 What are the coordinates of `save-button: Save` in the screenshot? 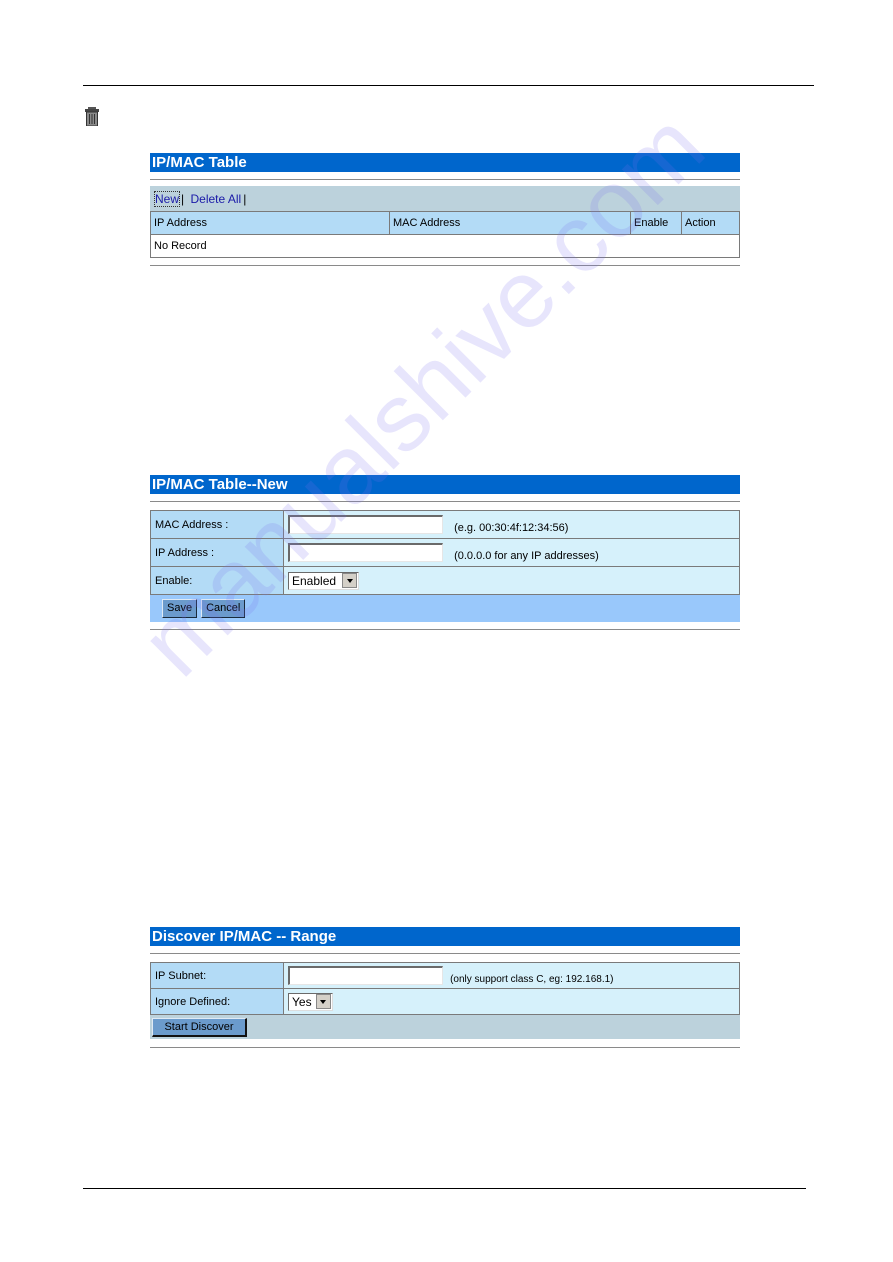 It's located at (180, 608).